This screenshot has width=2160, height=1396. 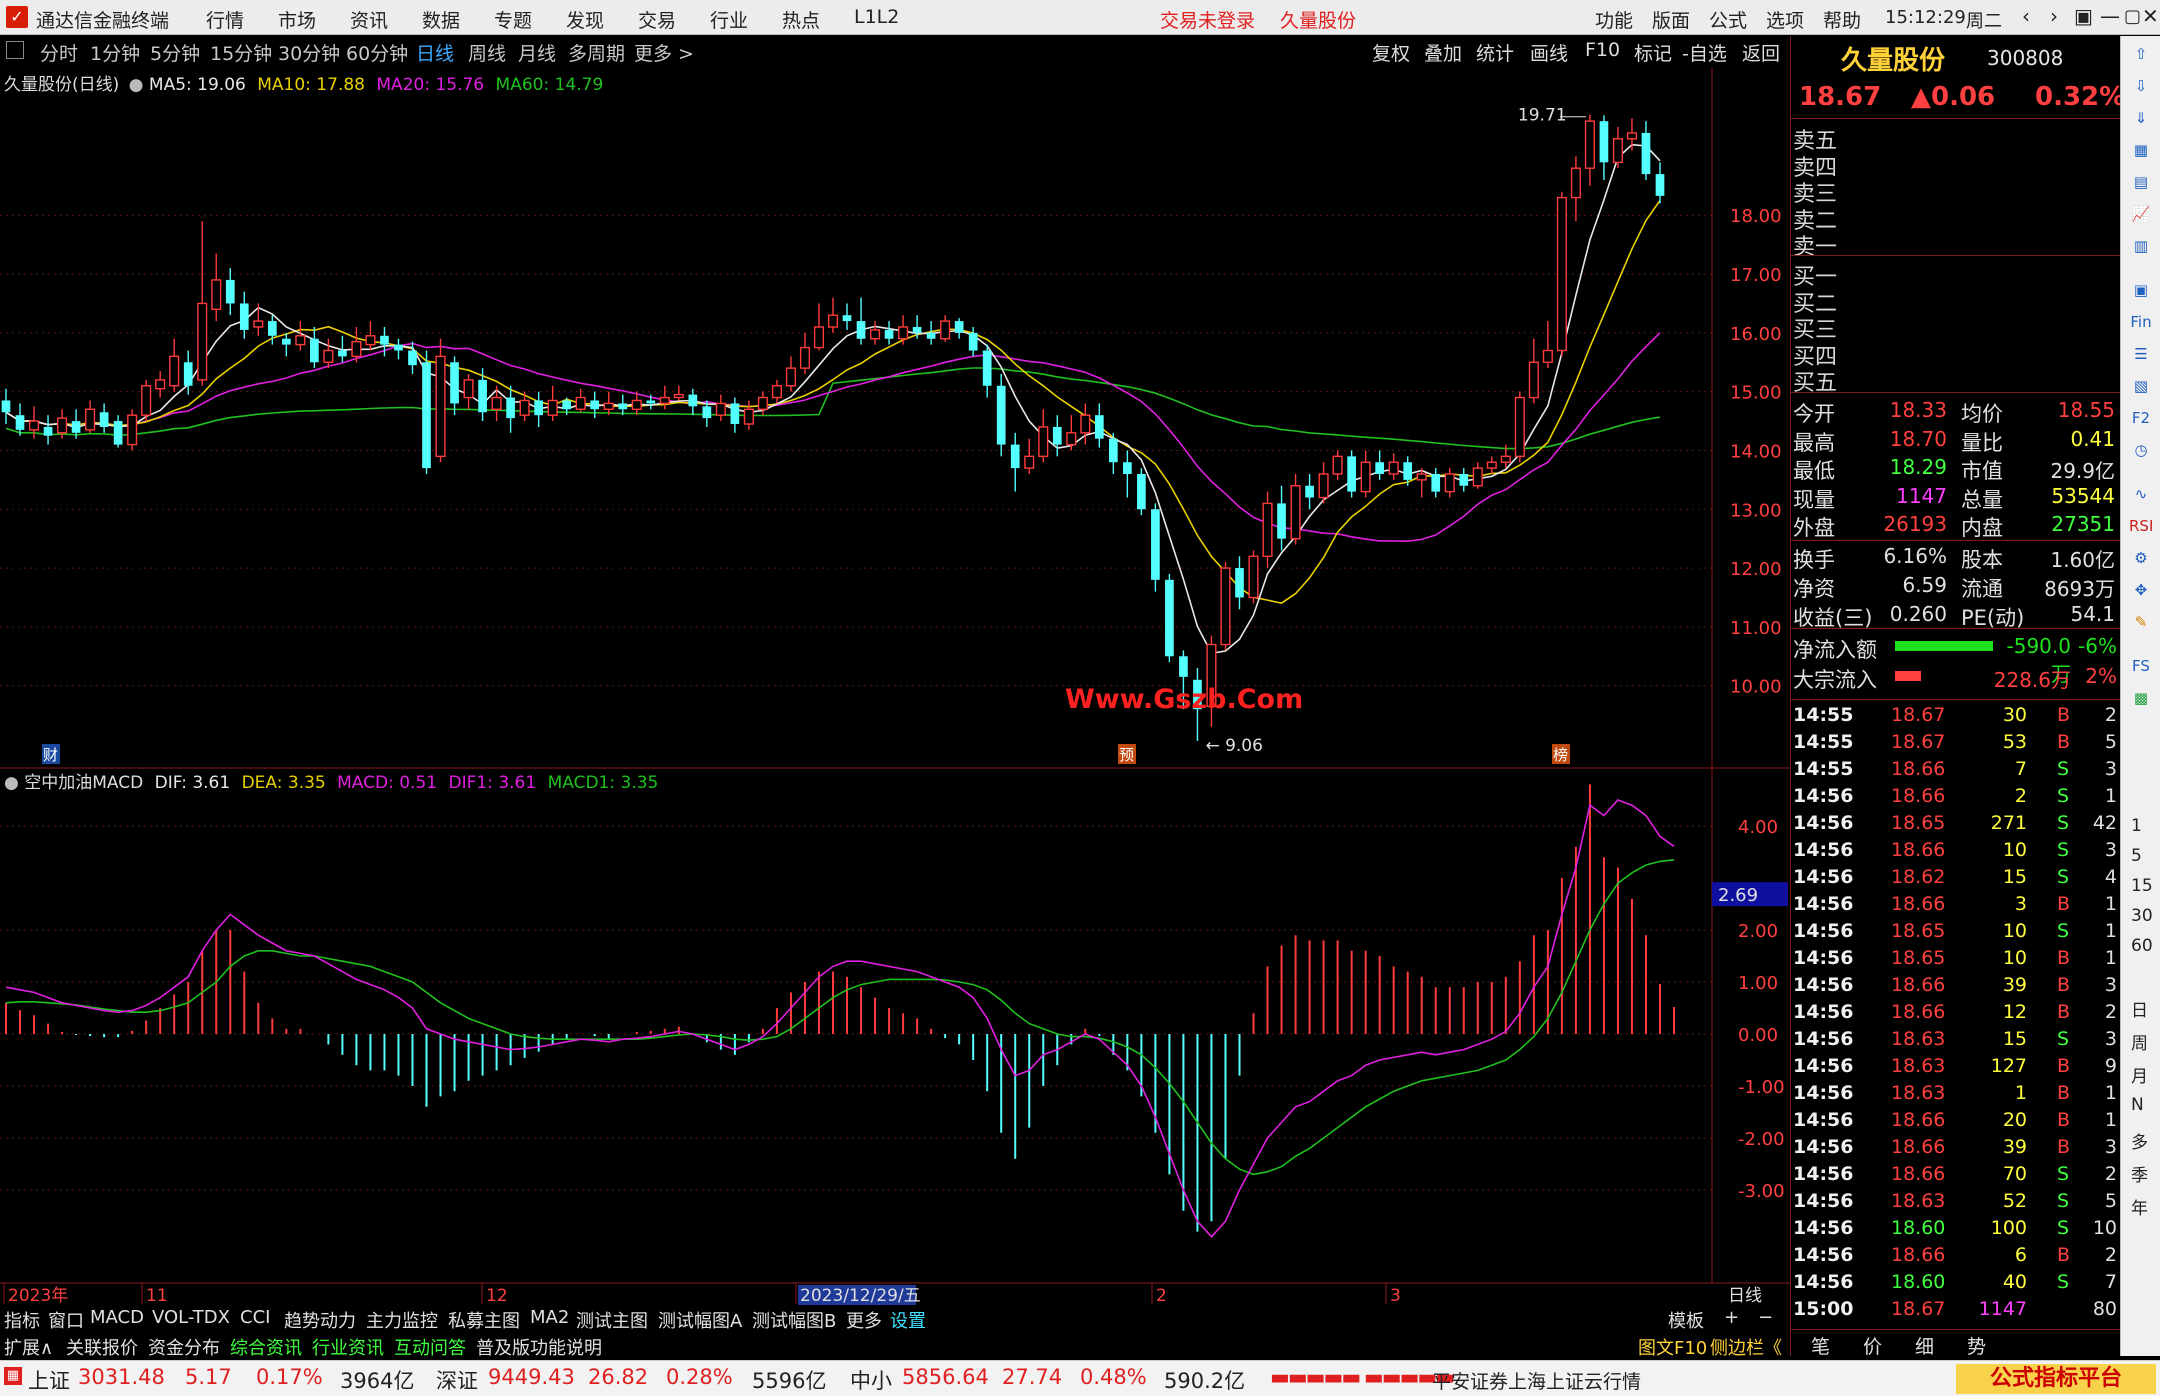 What do you see at coordinates (28, 1347) in the screenshot?
I see `extension-tab: 扩展∧` at bounding box center [28, 1347].